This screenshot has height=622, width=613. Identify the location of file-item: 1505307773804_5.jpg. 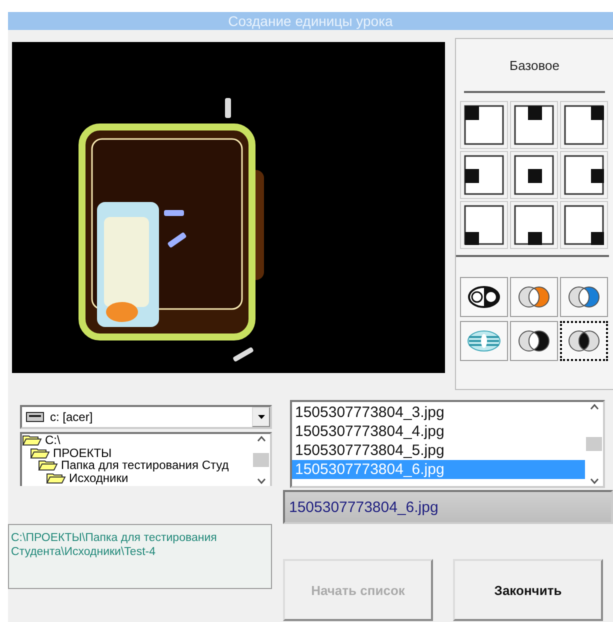
(438, 450).